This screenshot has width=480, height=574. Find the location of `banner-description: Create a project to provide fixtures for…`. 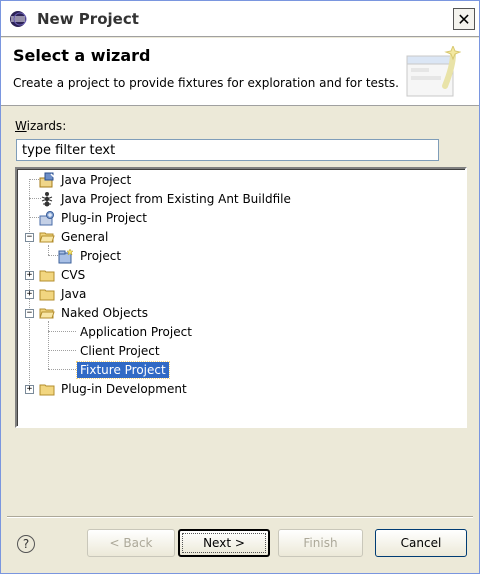

banner-description: Create a project to provide fixtures for… is located at coordinates (206, 83).